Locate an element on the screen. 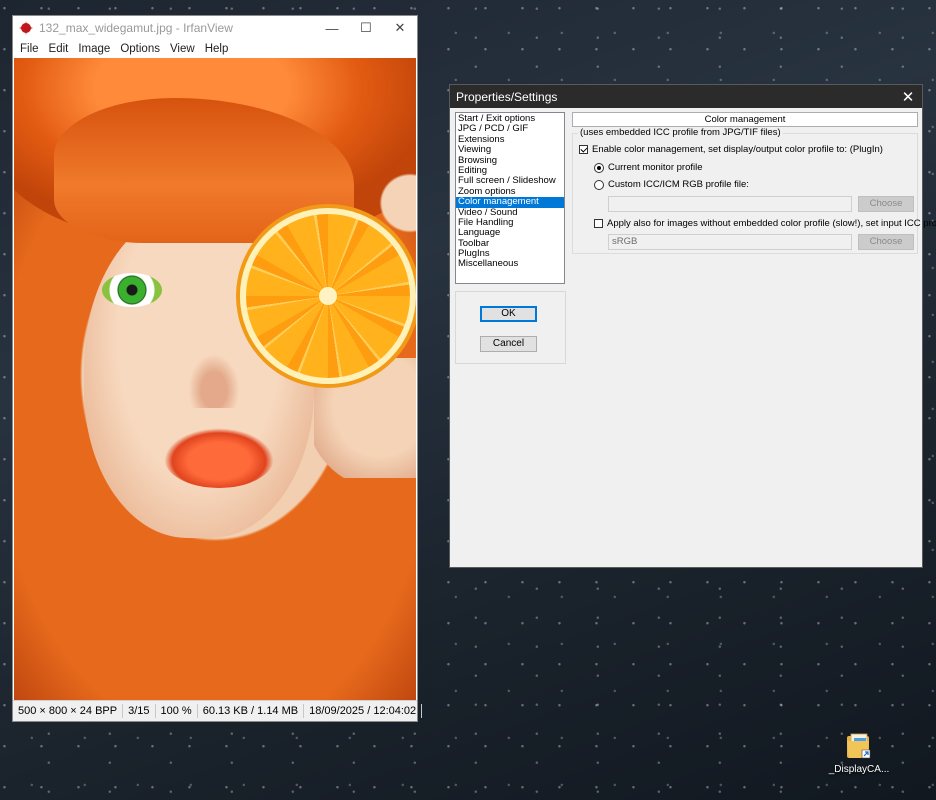 The image size is (936, 800). folder-icon is located at coordinates (859, 746).